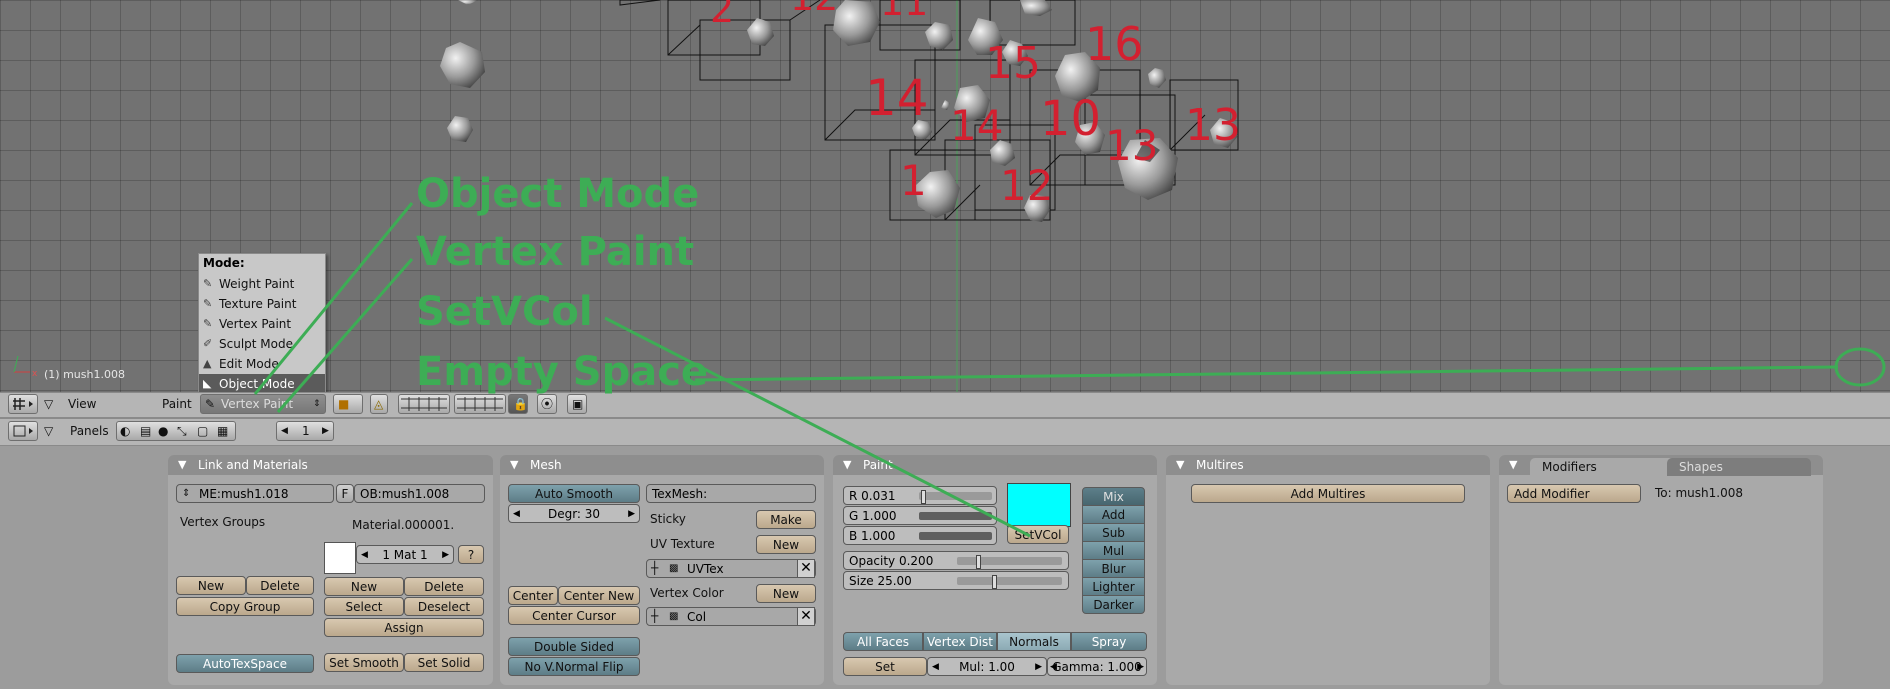  What do you see at coordinates (1034, 641) in the screenshot?
I see `normals-toggle: Normals` at bounding box center [1034, 641].